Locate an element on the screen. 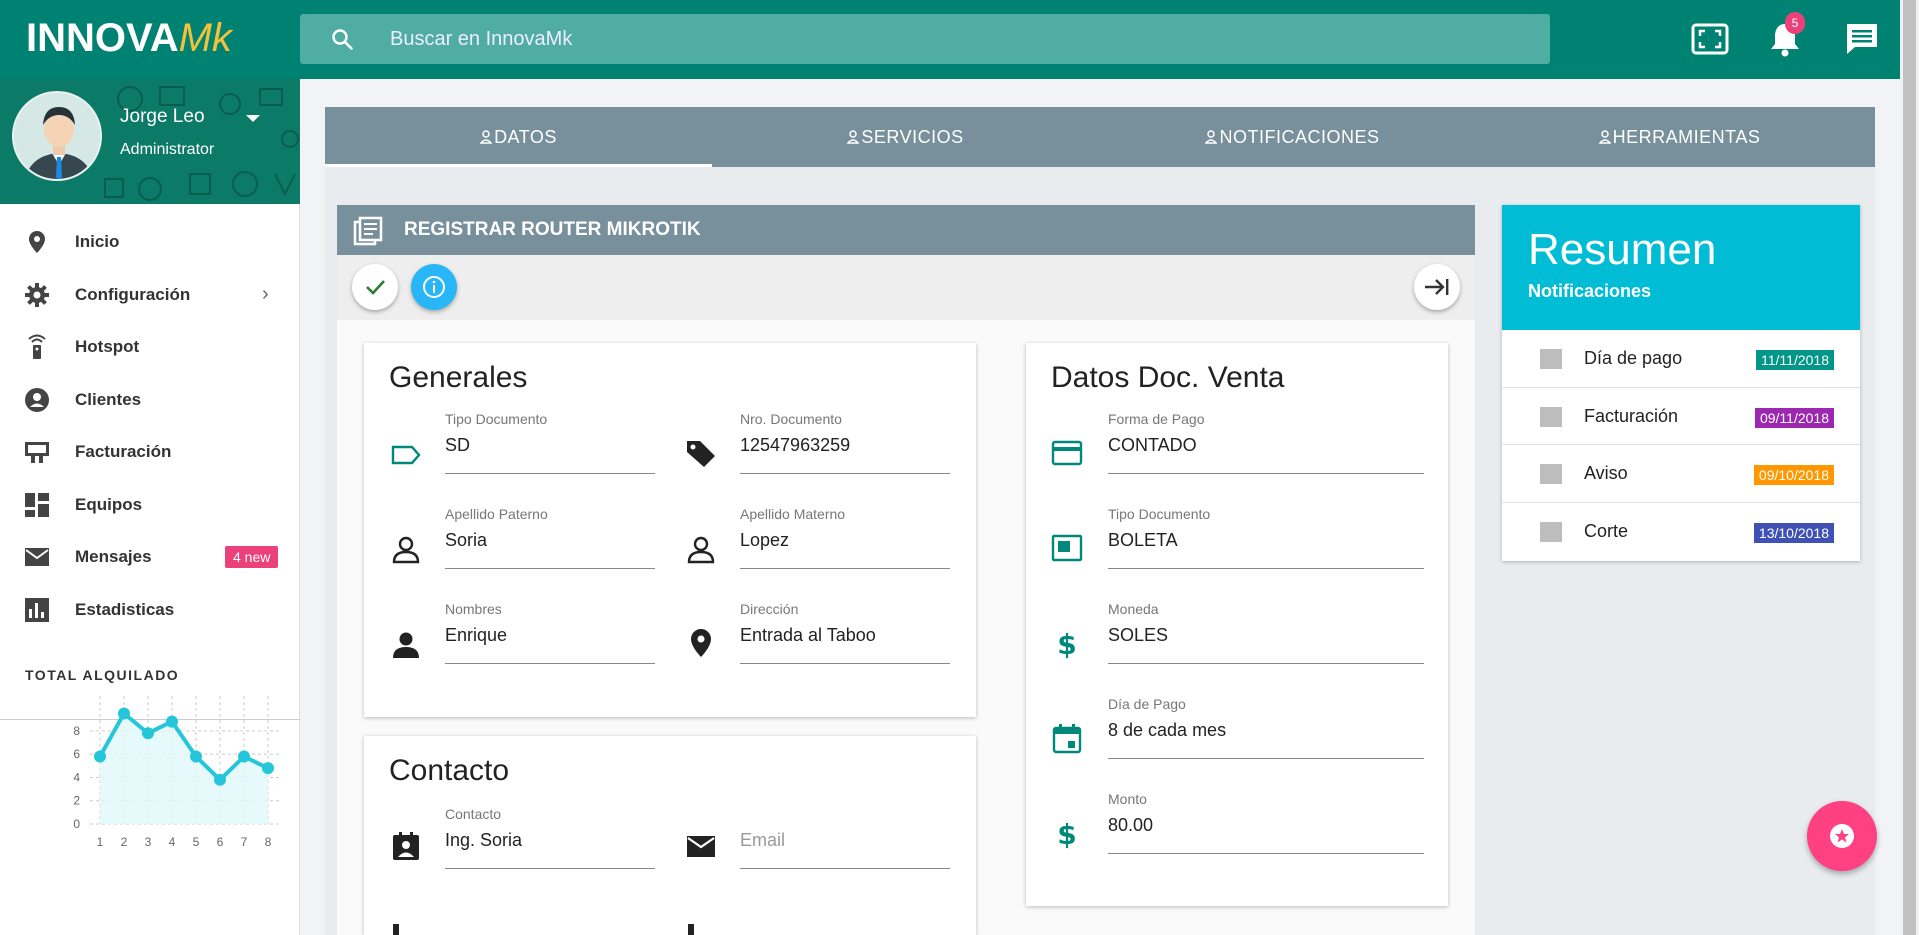  total-alquilado-chart: 0 2 4 6 8 1 2 3 4 5 6 7 8 is located at coordinates (176, 772).